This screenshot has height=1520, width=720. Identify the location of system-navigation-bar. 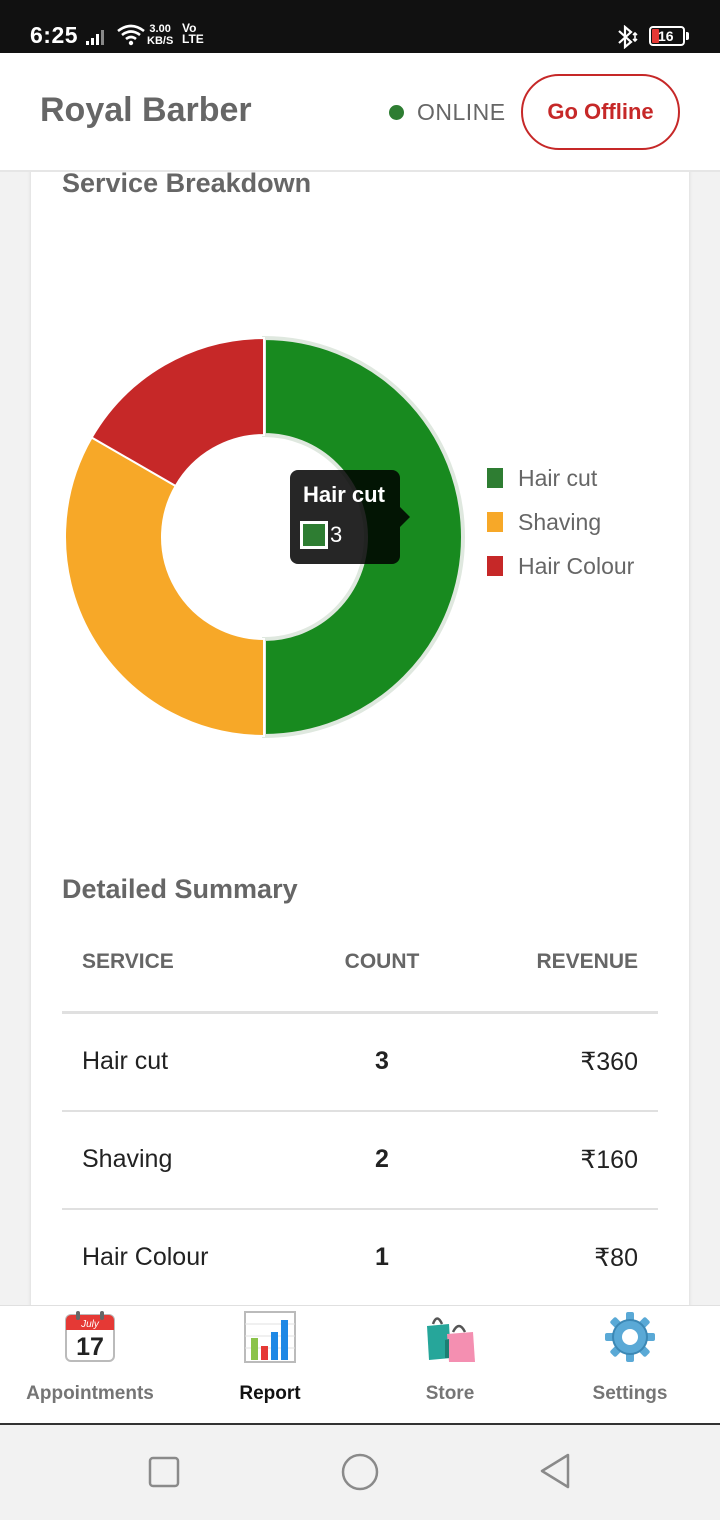
(360, 1472).